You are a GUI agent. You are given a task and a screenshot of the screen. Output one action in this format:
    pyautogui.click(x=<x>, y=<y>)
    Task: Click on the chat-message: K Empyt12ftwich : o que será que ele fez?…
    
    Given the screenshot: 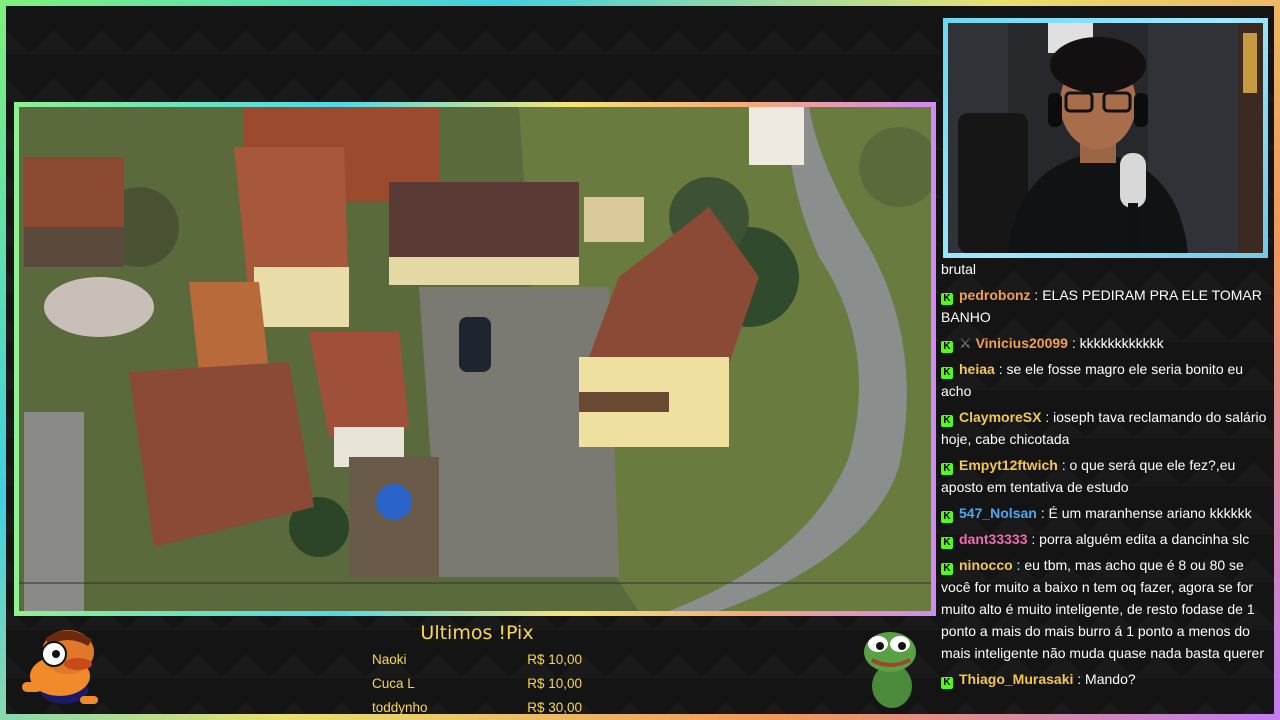 What is the action you would take?
    pyautogui.click(x=1088, y=476)
    